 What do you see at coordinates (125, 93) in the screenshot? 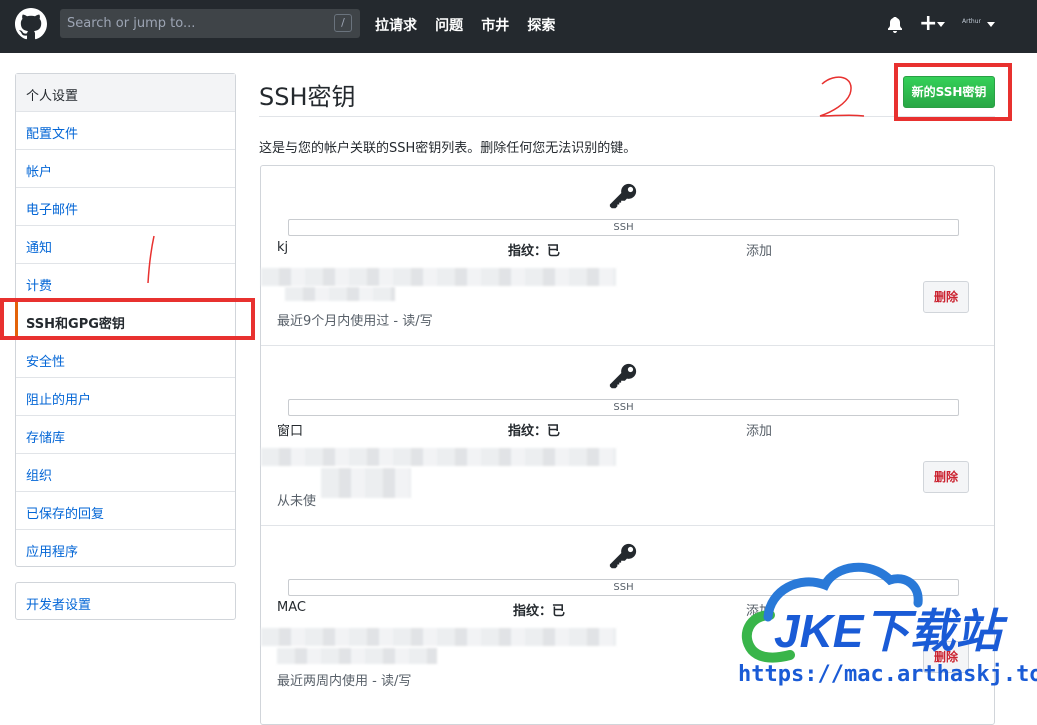
I see `sidebar-heading: 个人设置` at bounding box center [125, 93].